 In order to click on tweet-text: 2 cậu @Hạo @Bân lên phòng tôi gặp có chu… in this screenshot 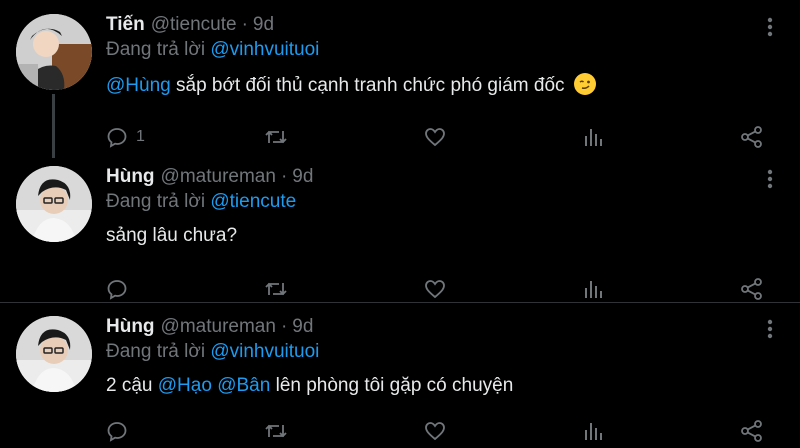, I will do `click(309, 386)`.